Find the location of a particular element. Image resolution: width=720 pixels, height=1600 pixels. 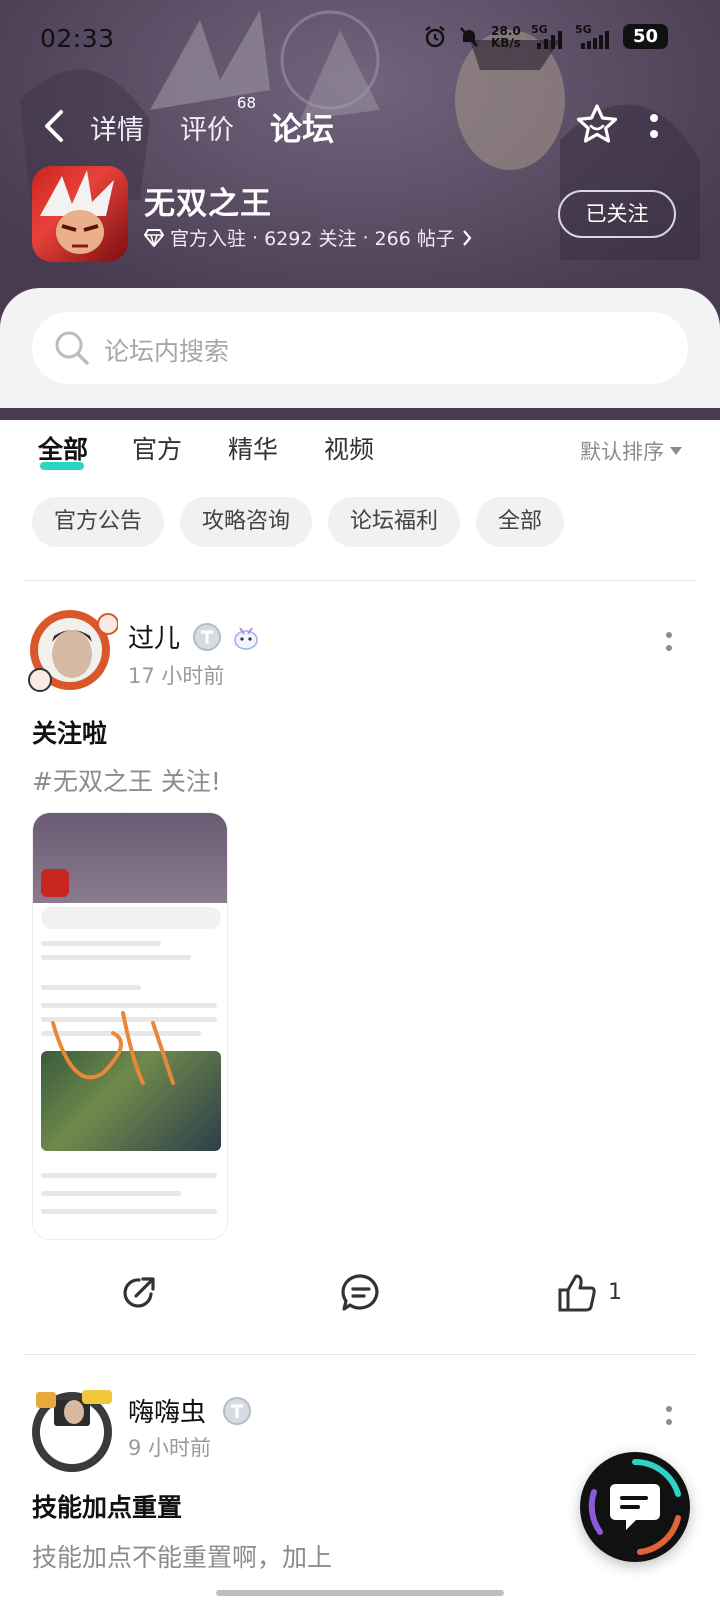

username: 过儿 is located at coordinates (154, 636).